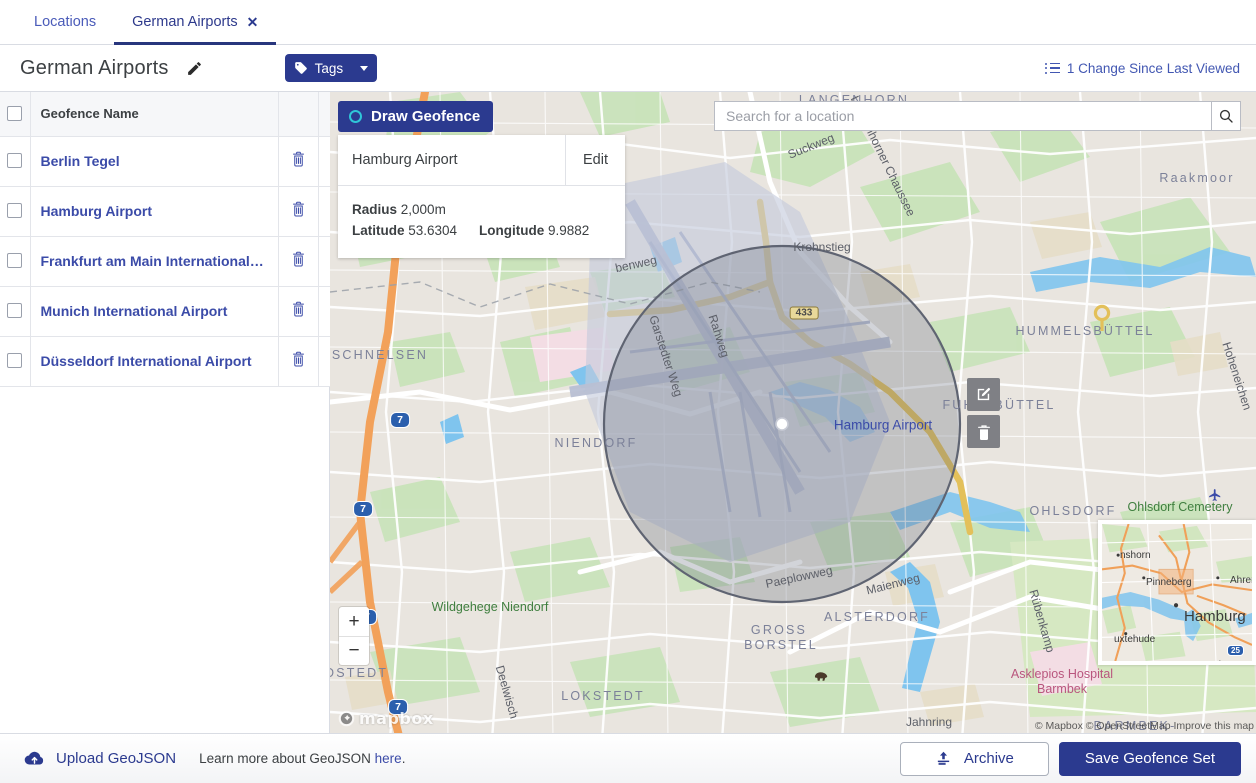  Describe the element at coordinates (253, 22) in the screenshot. I see `close-icon: ✕` at that location.